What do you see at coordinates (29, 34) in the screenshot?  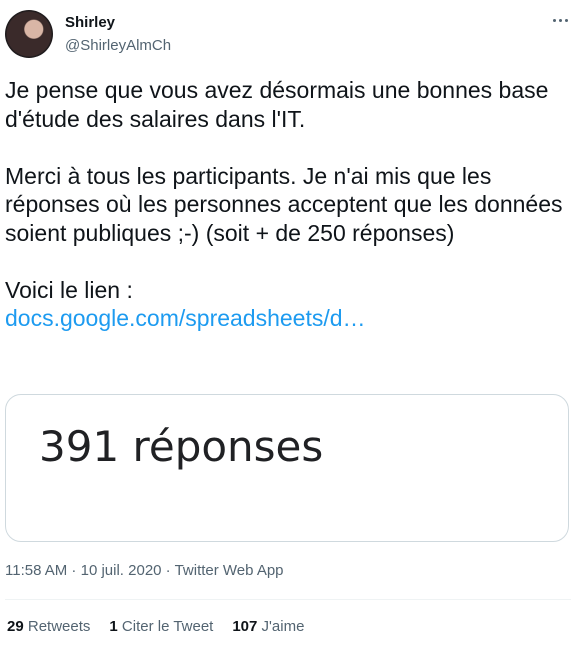 I see `avatar` at bounding box center [29, 34].